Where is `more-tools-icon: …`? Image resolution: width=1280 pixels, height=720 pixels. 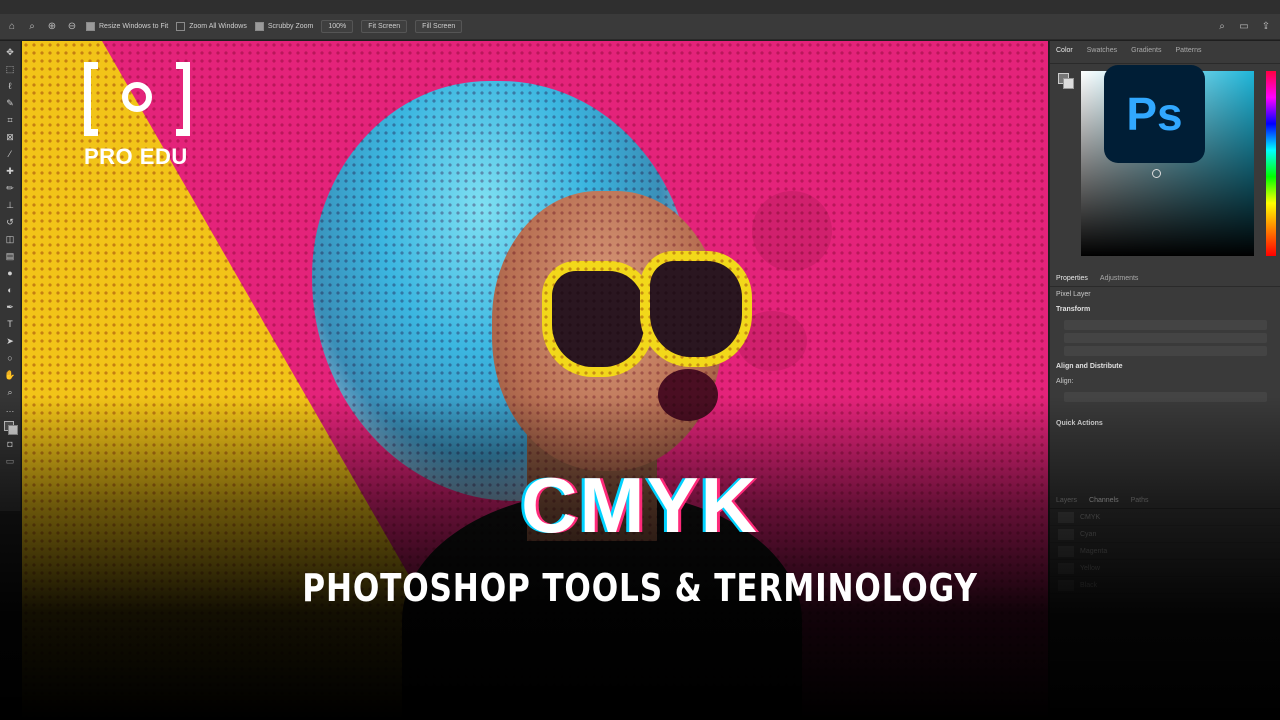
more-tools-icon: … is located at coordinates (10, 409).